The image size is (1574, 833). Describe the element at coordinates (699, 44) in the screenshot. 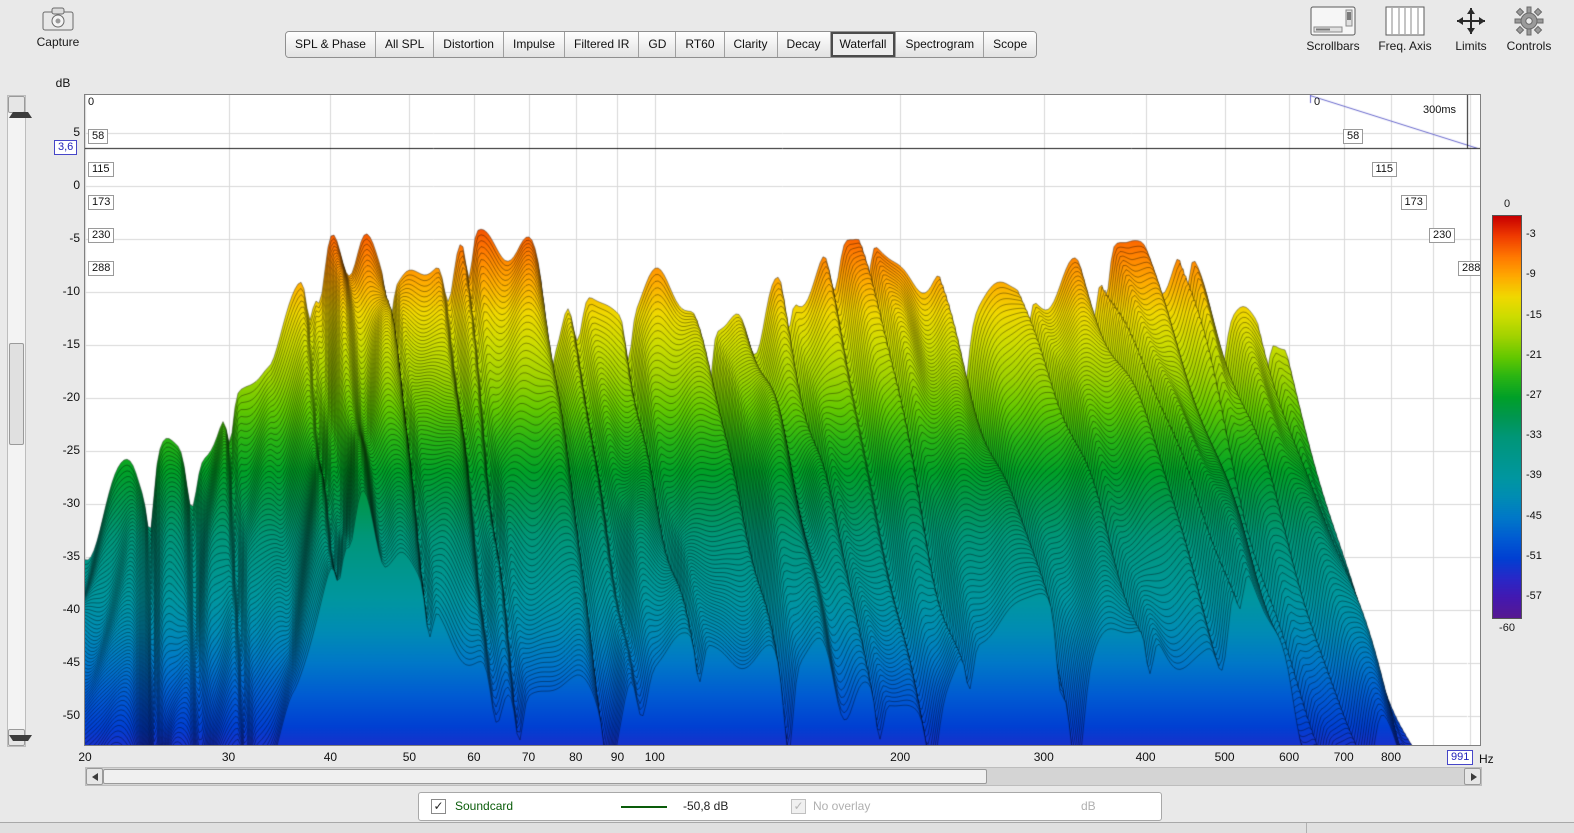

I see `tab-rt60: RT60` at that location.